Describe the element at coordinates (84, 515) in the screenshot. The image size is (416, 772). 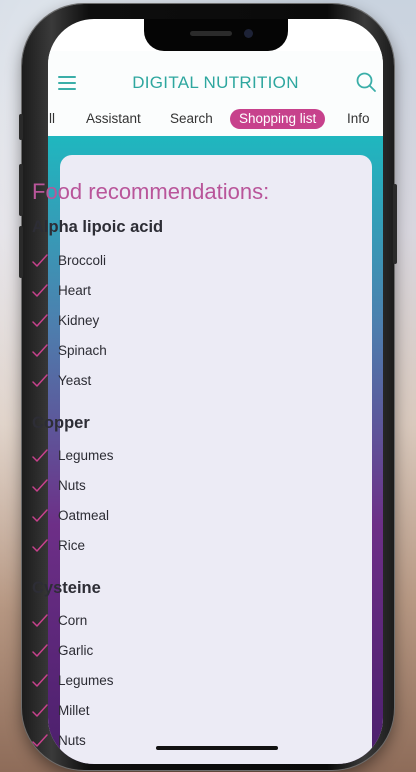
I see `food-item-label: Oatmeal` at that location.